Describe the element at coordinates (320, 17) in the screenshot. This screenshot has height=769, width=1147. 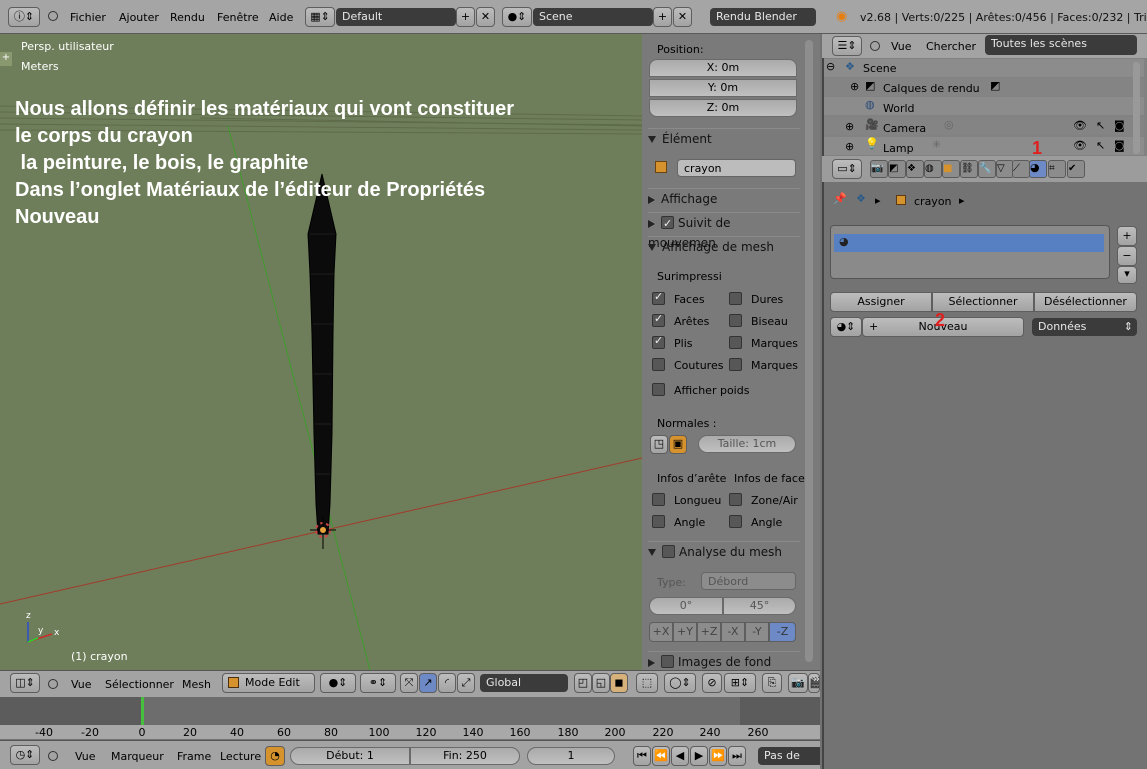
I see `layout-icon-button: ▦⇕` at that location.